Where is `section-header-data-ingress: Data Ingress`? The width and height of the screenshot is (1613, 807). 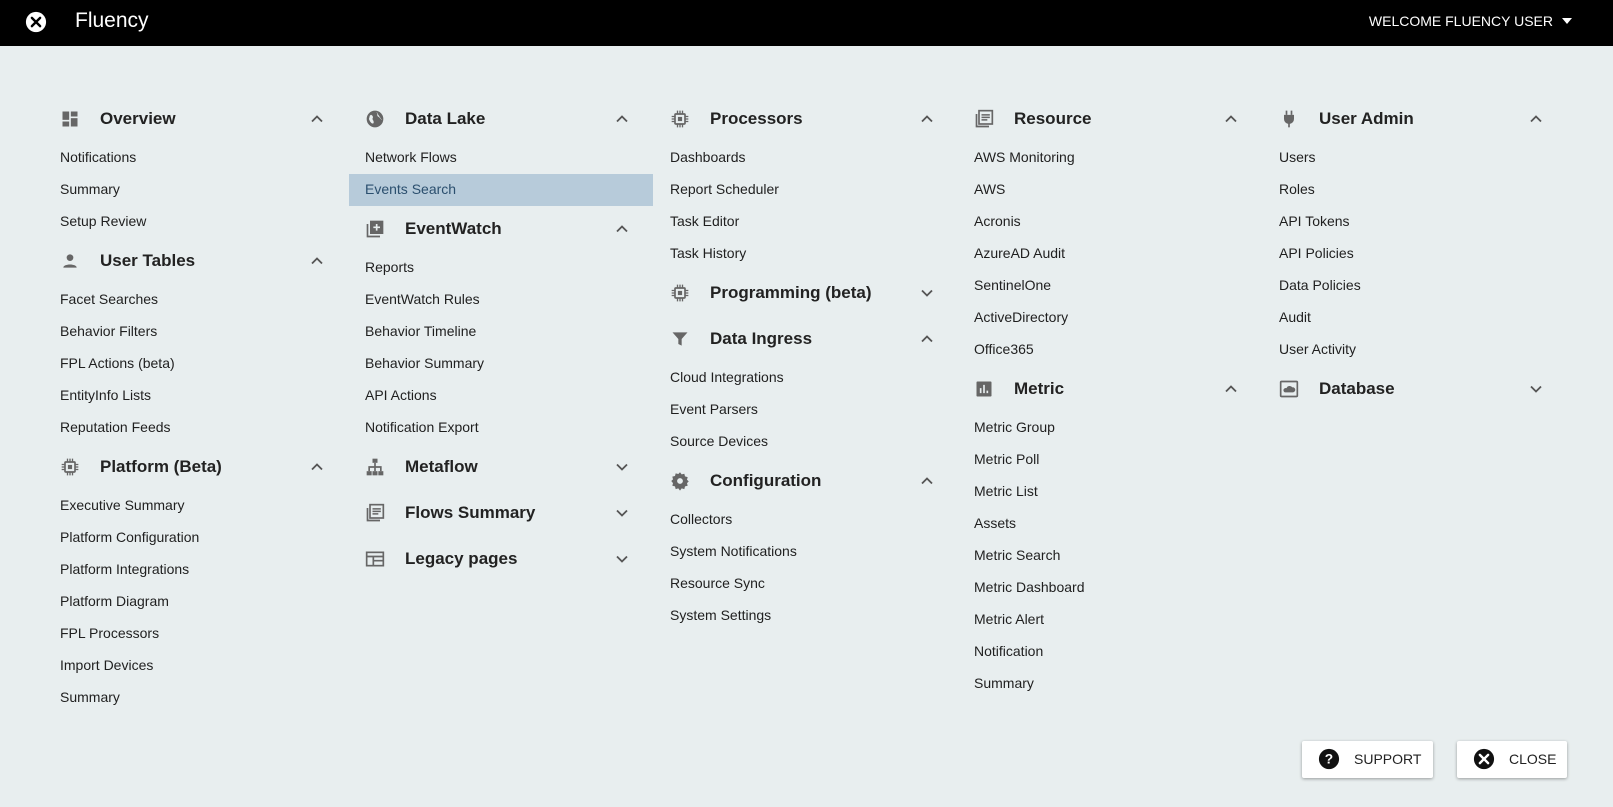 section-header-data-ingress: Data Ingress is located at coordinates (806, 339).